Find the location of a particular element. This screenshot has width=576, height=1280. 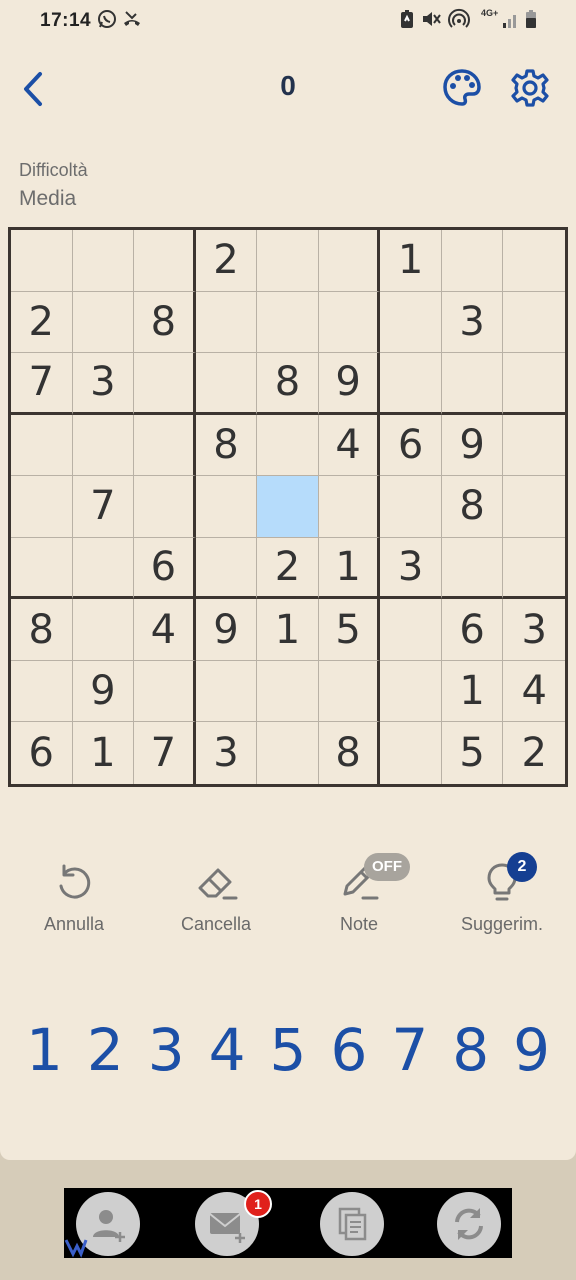

hotspot-icon is located at coordinates (459, 18).